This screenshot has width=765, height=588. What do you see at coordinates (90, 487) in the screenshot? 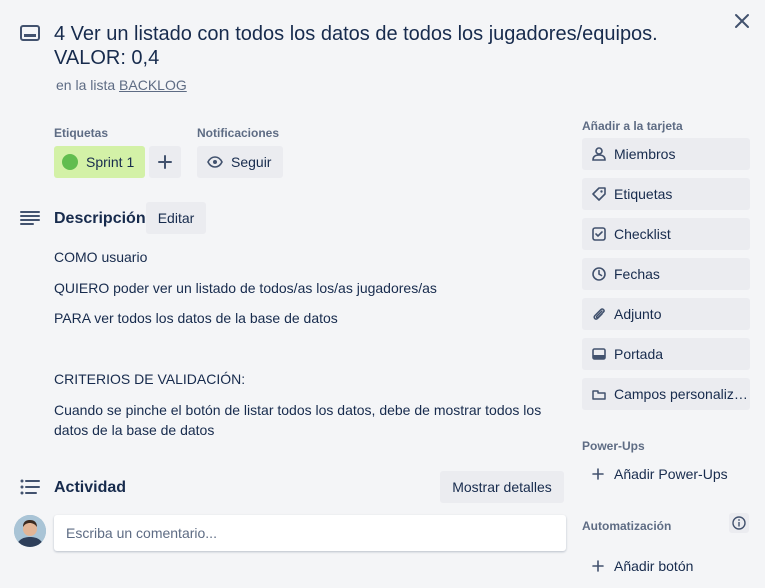
I see `activity-heading: Actividad` at bounding box center [90, 487].